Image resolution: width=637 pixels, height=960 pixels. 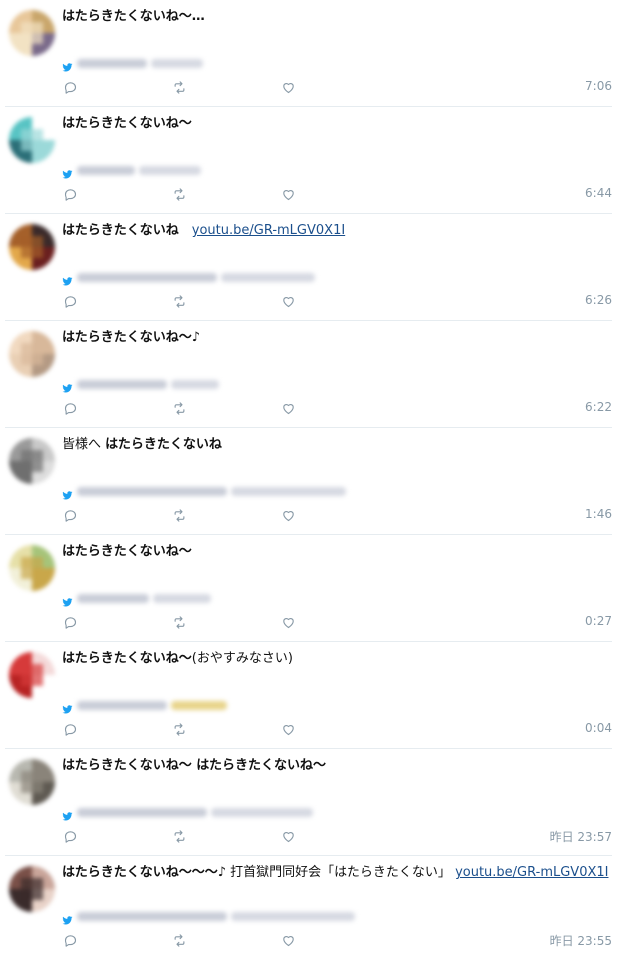 I want to click on tweet-timestamp: 6:22, so click(x=598, y=407).